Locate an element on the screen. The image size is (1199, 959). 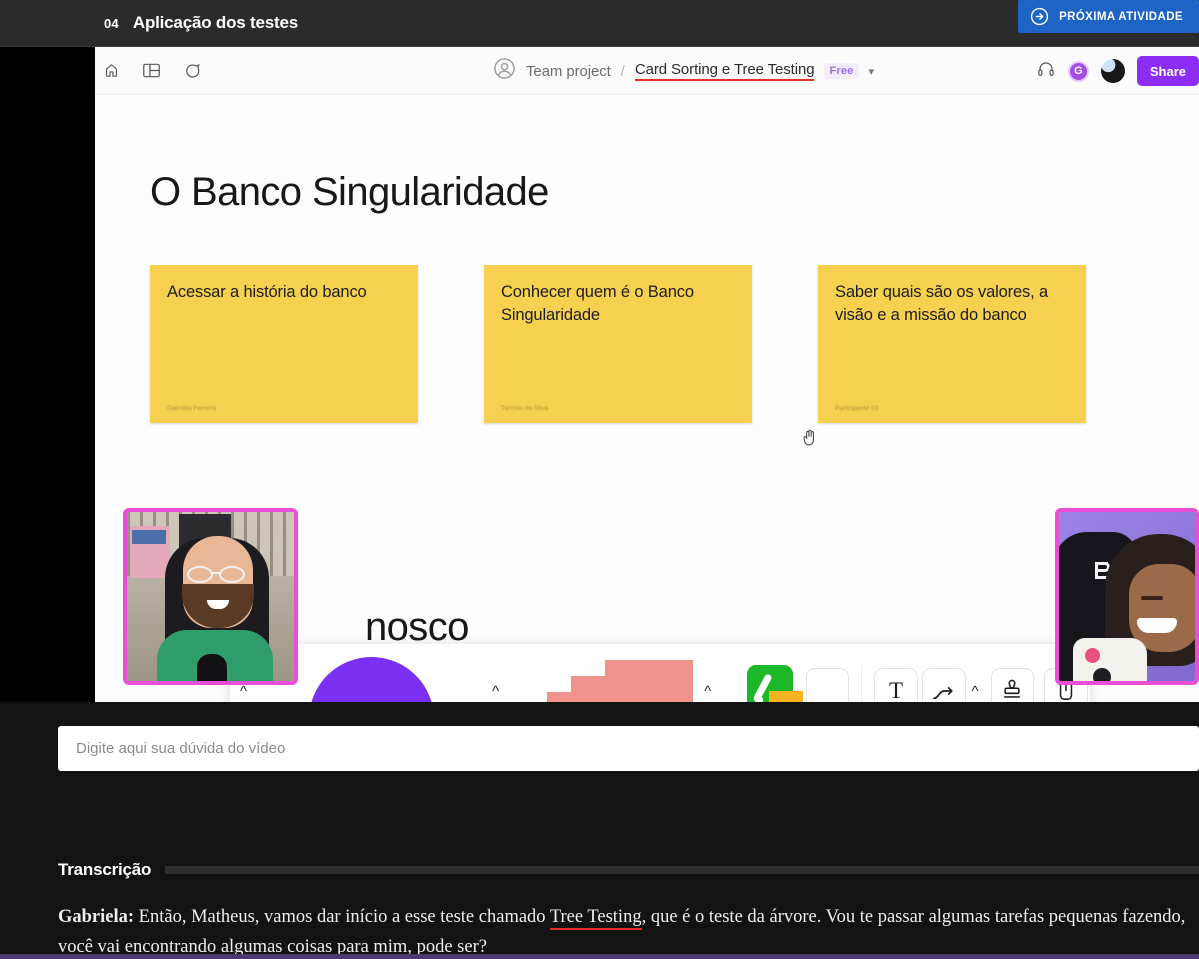
frame-tool is located at coordinates (827, 684).